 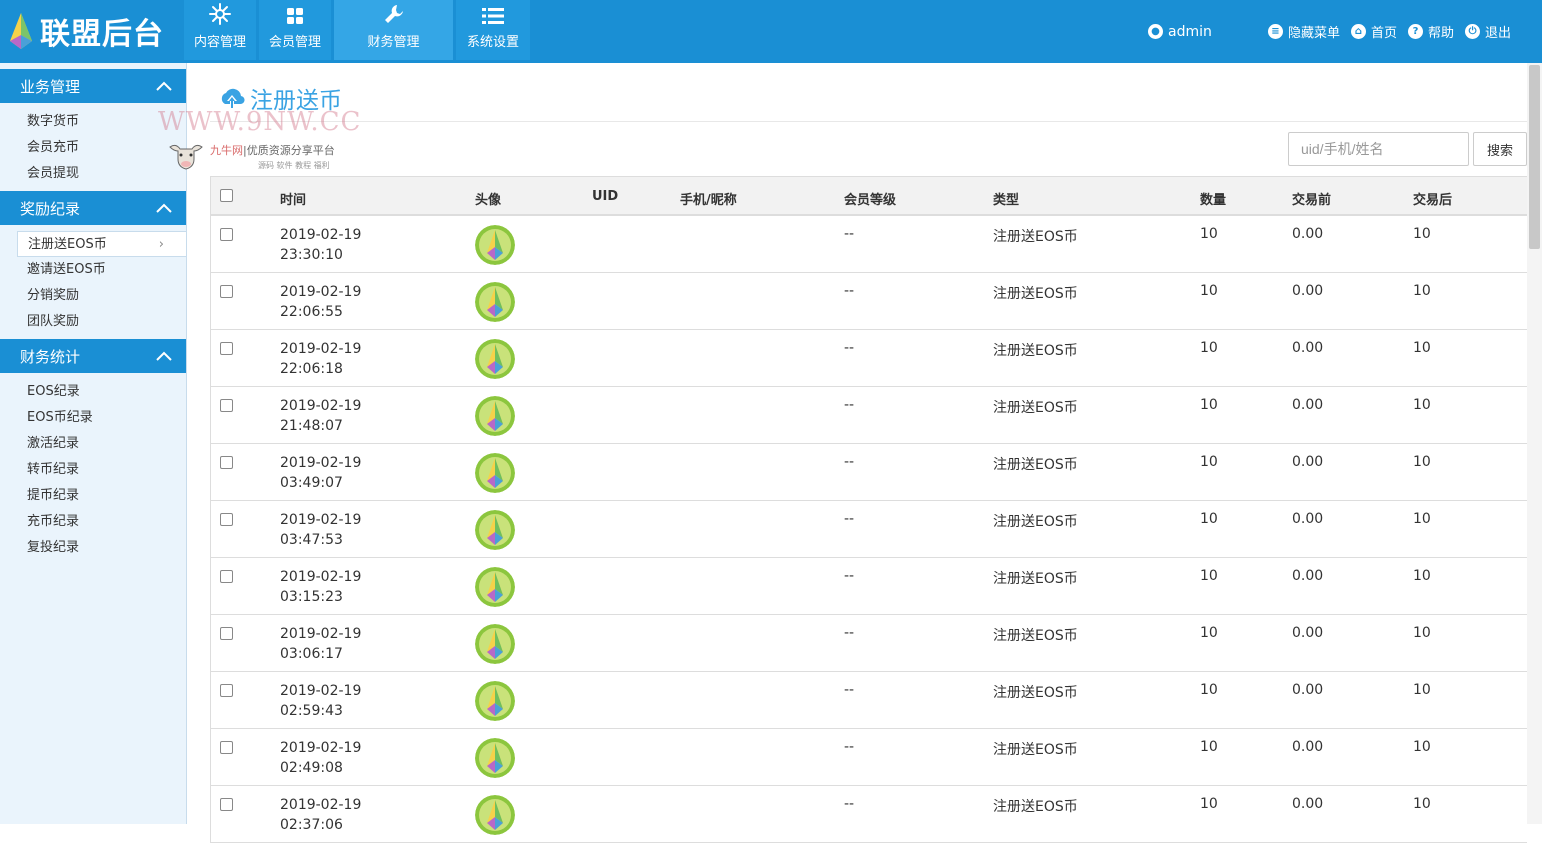 What do you see at coordinates (311, 255) in the screenshot?
I see `cell-clock: 23:30:10` at bounding box center [311, 255].